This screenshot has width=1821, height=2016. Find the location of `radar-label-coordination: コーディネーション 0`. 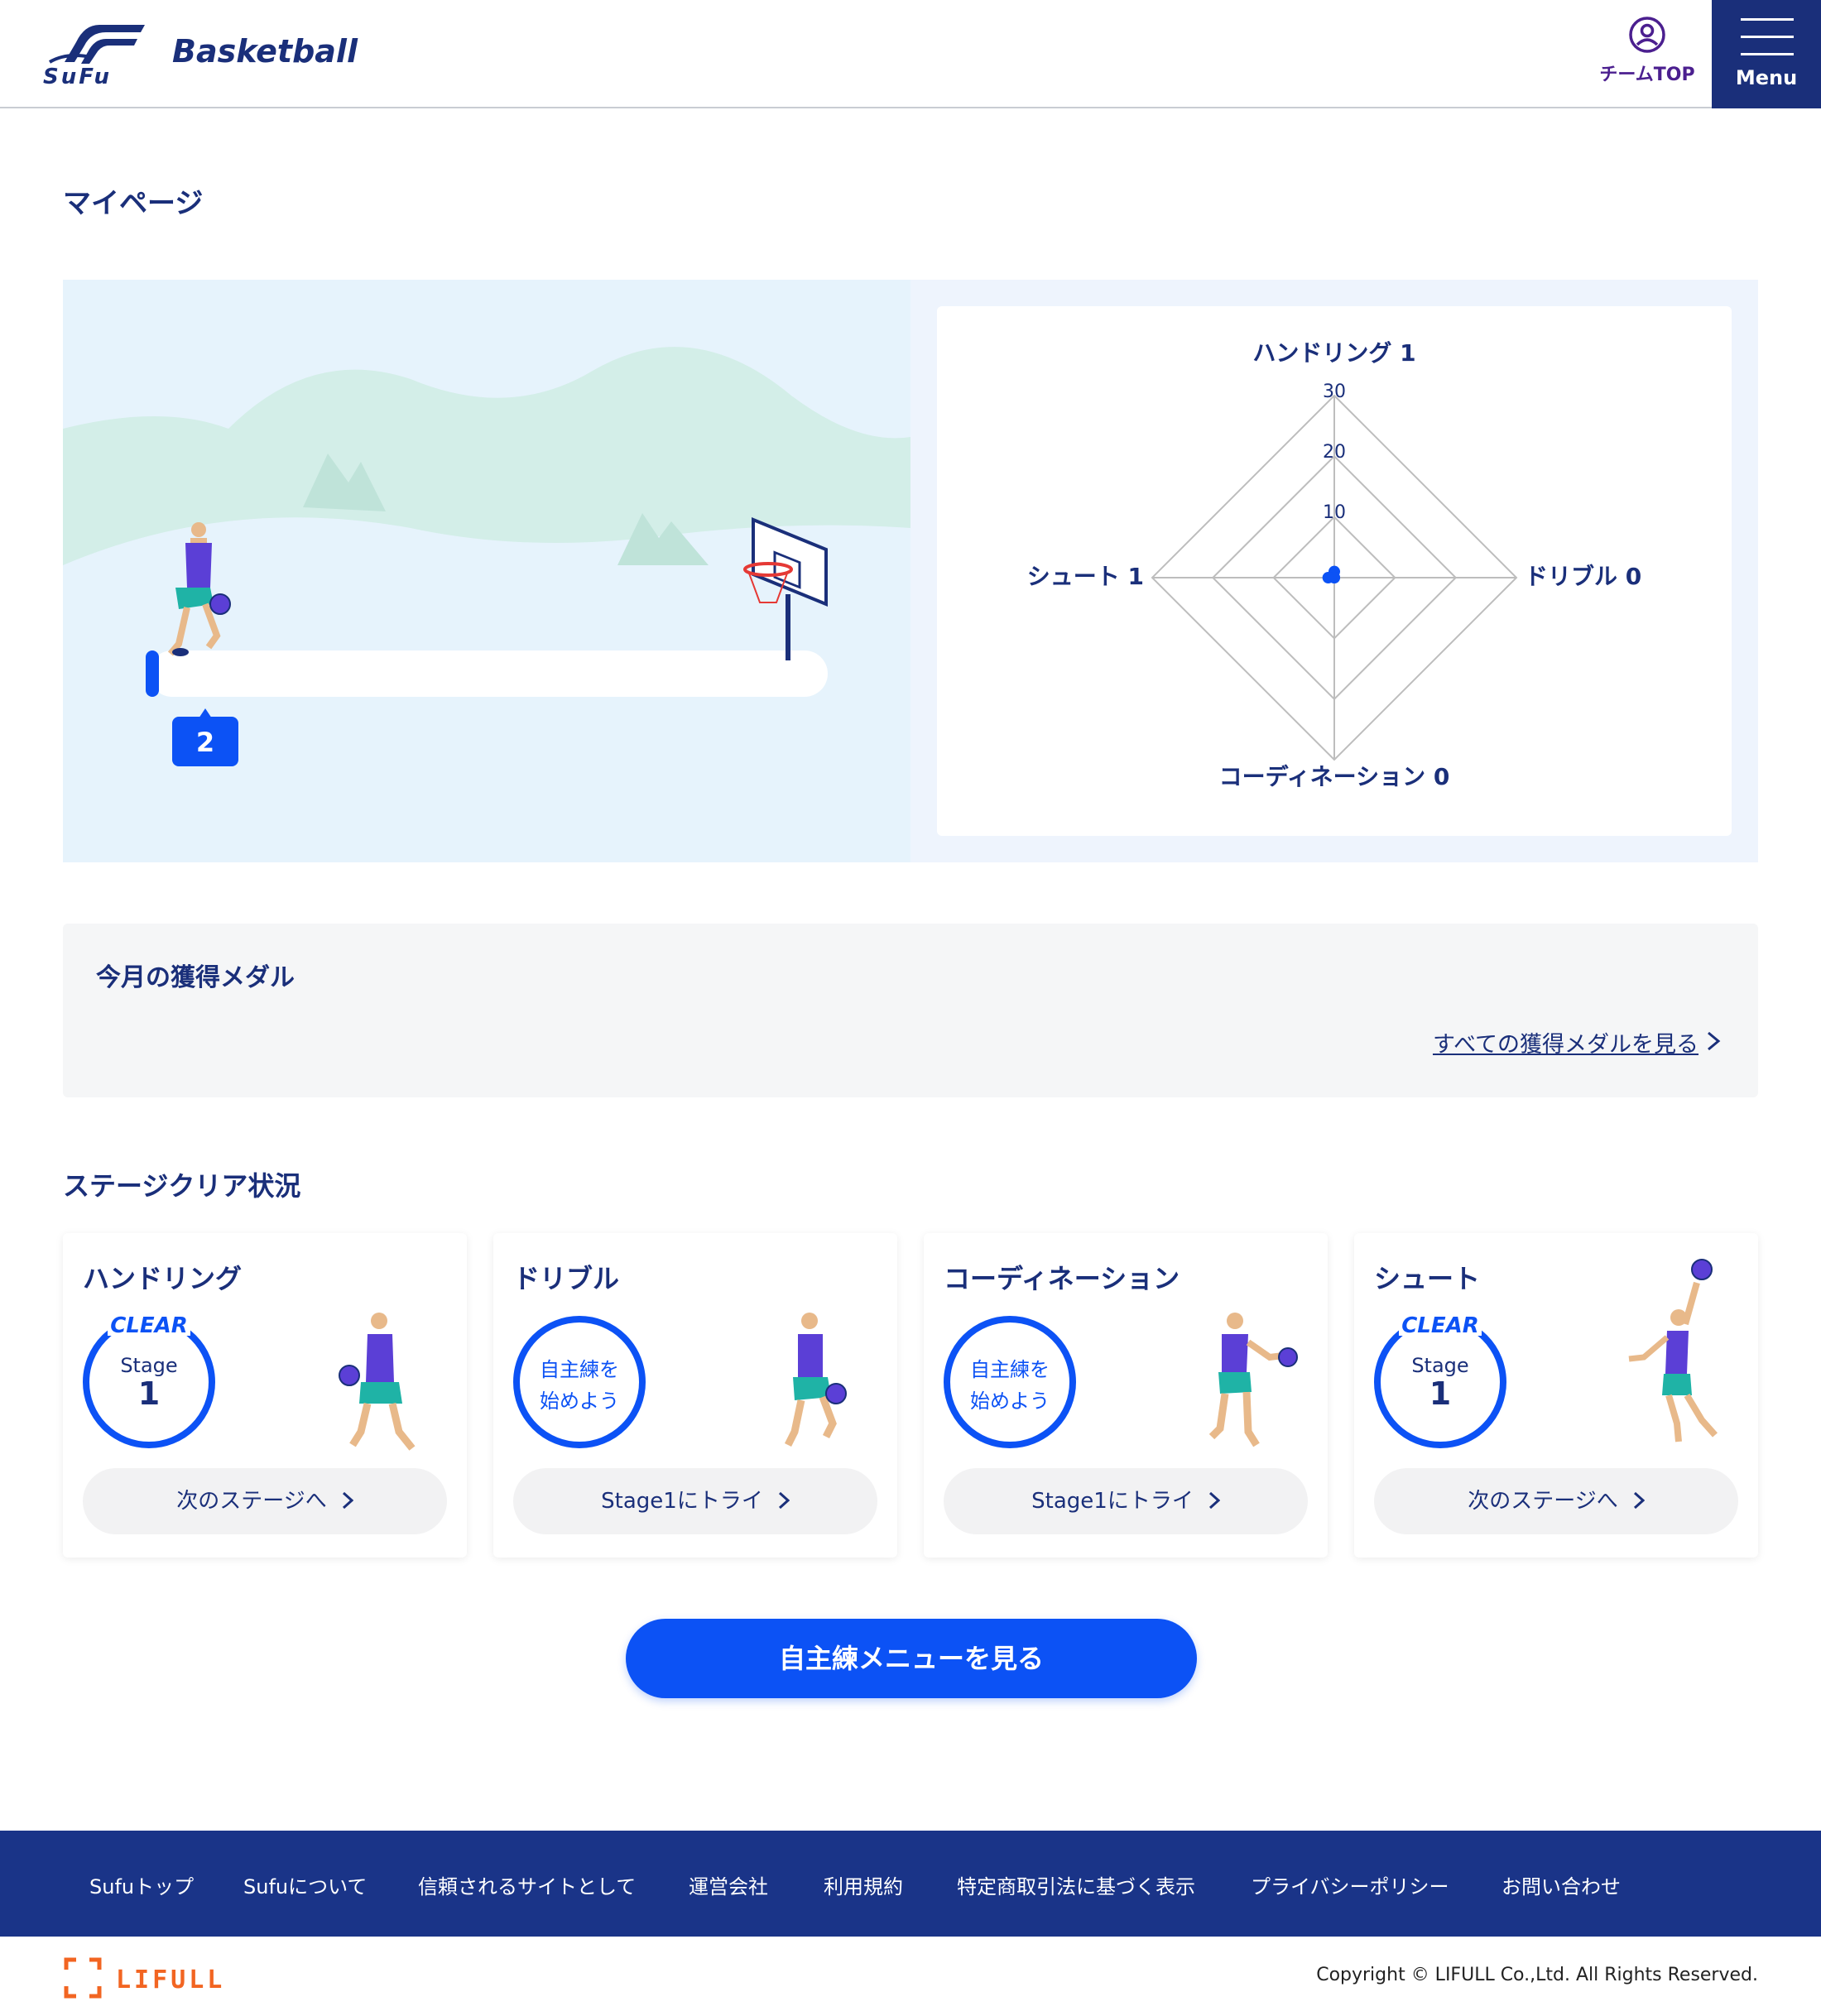

radar-label-coordination: コーディネーション 0 is located at coordinates (1335, 776).